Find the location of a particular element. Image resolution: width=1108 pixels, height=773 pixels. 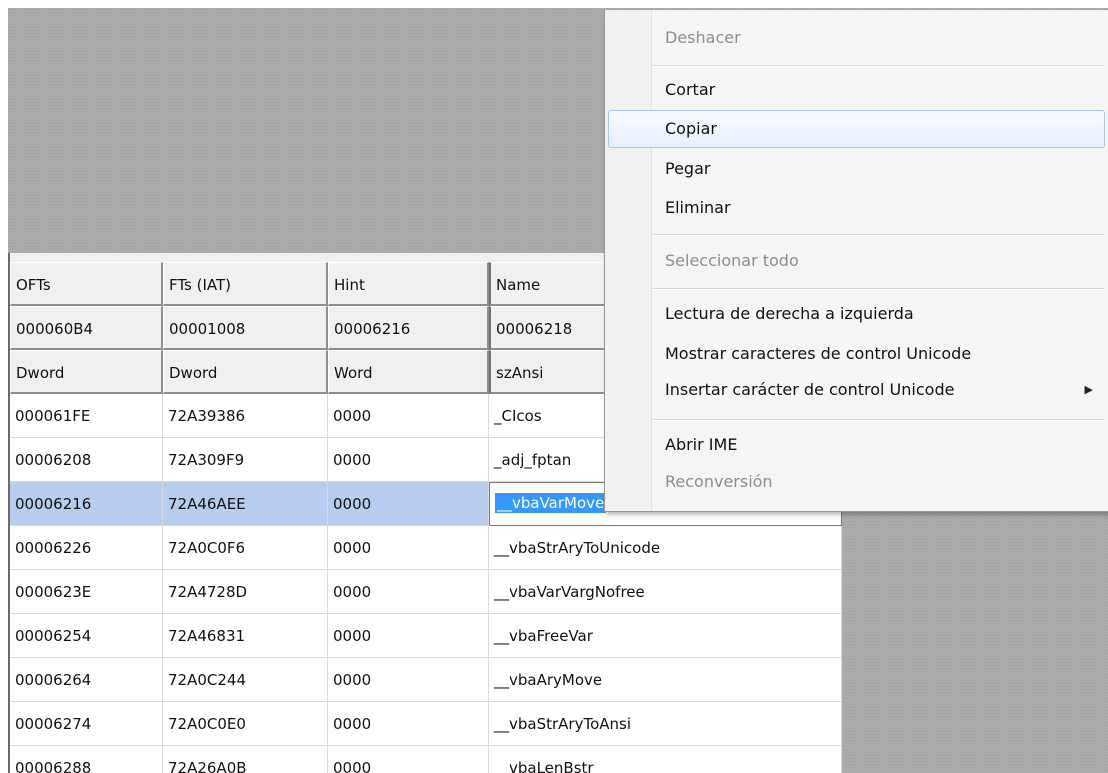

table-cell: __vbaAryMove is located at coordinates (665, 680).